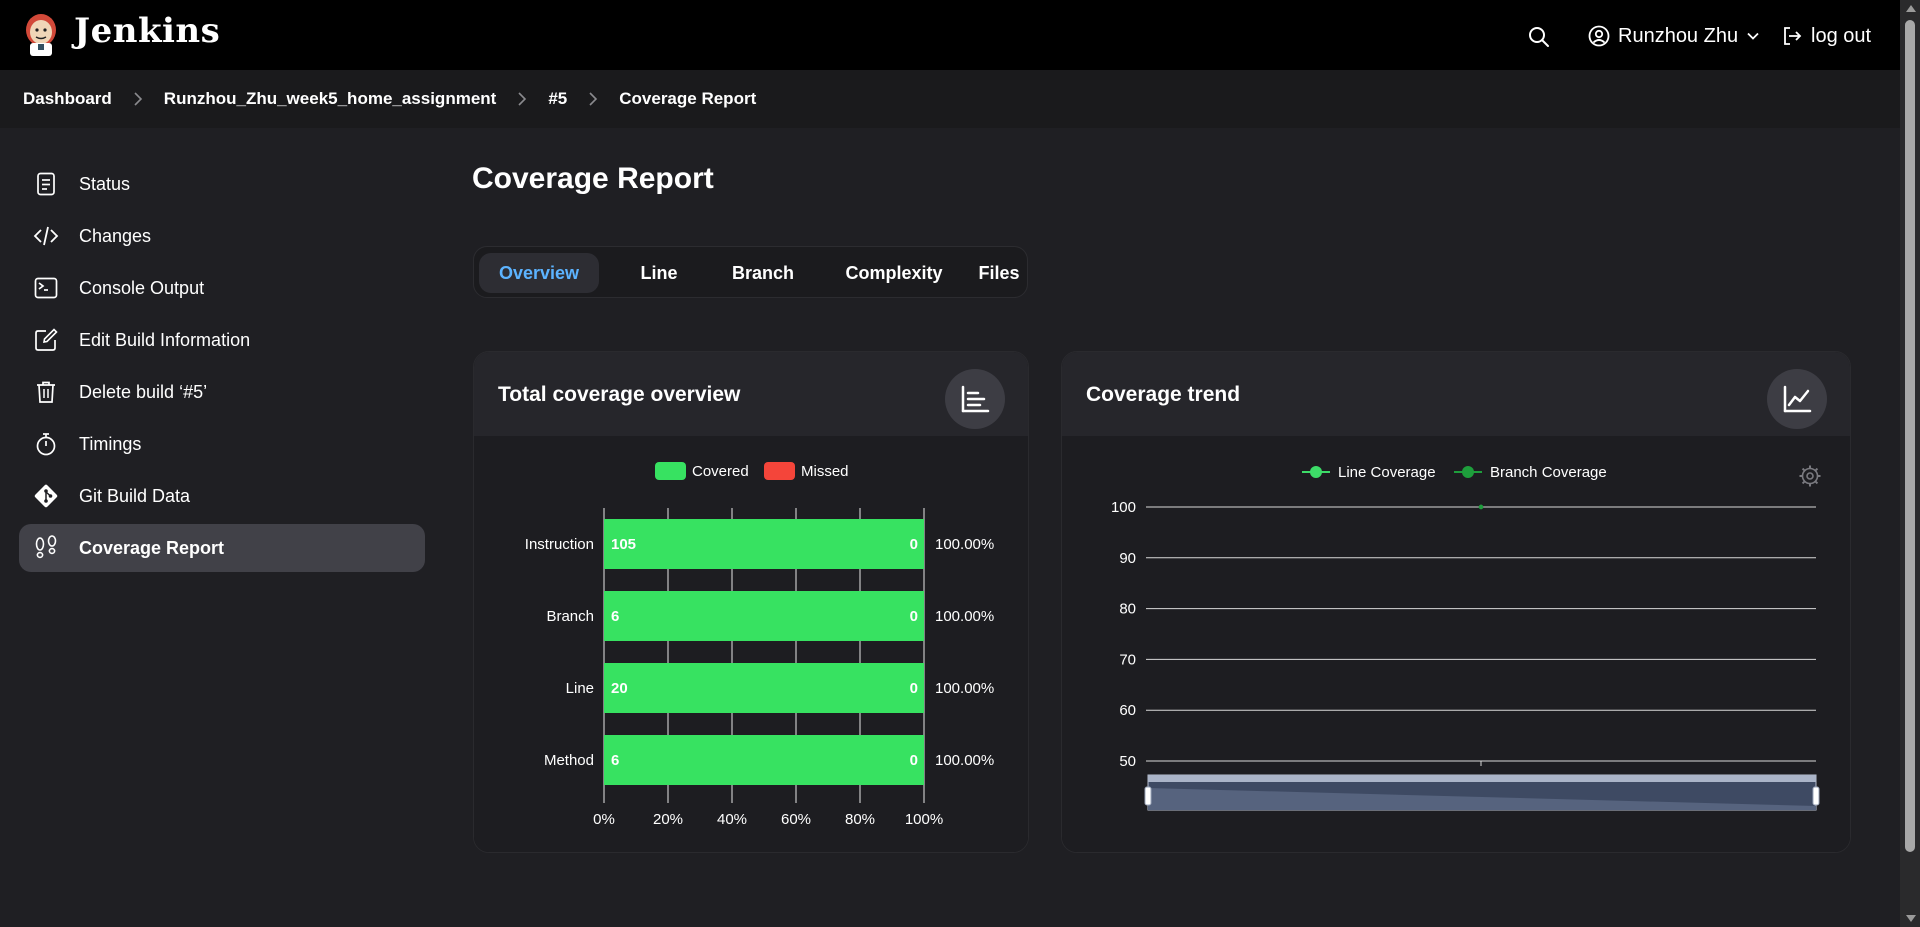 This screenshot has height=927, width=1920. What do you see at coordinates (752, 471) in the screenshot?
I see `chart-legend: Covered Missed` at bounding box center [752, 471].